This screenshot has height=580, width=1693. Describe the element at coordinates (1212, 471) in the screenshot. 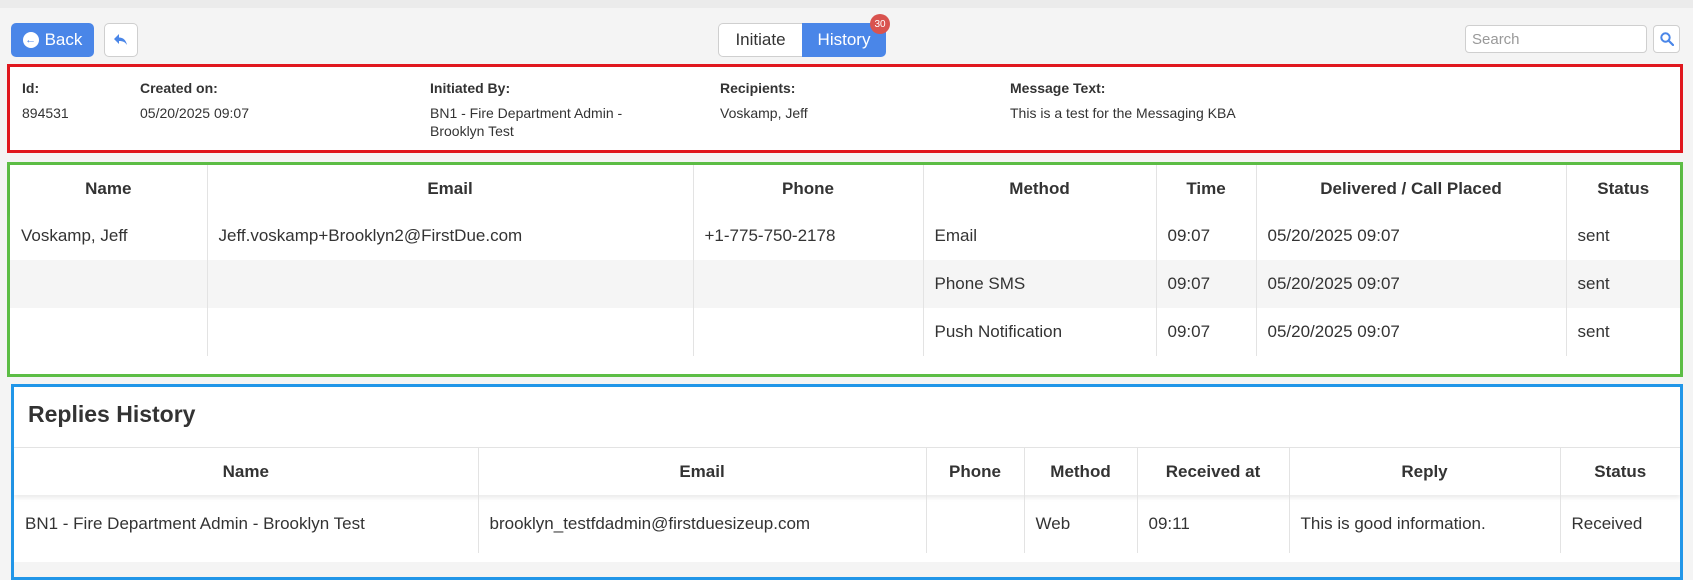

I see `column-header-received-at: Received at` at that location.